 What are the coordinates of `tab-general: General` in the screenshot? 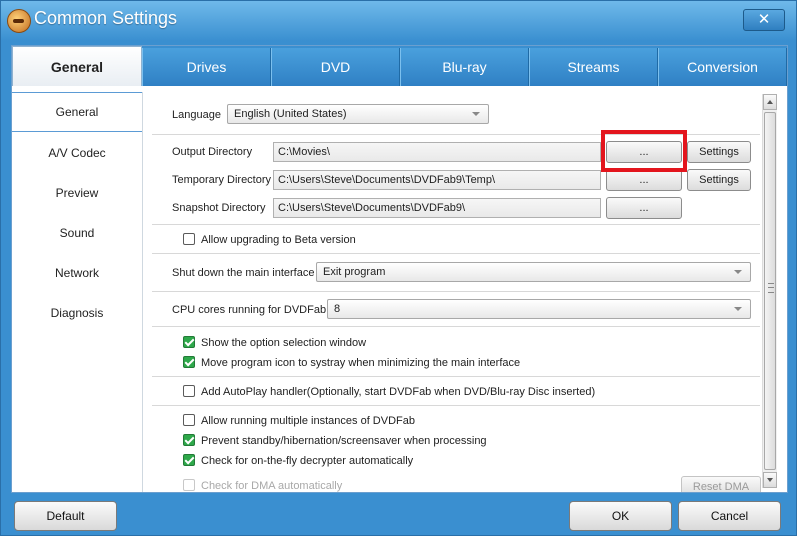 It's located at (77, 66).